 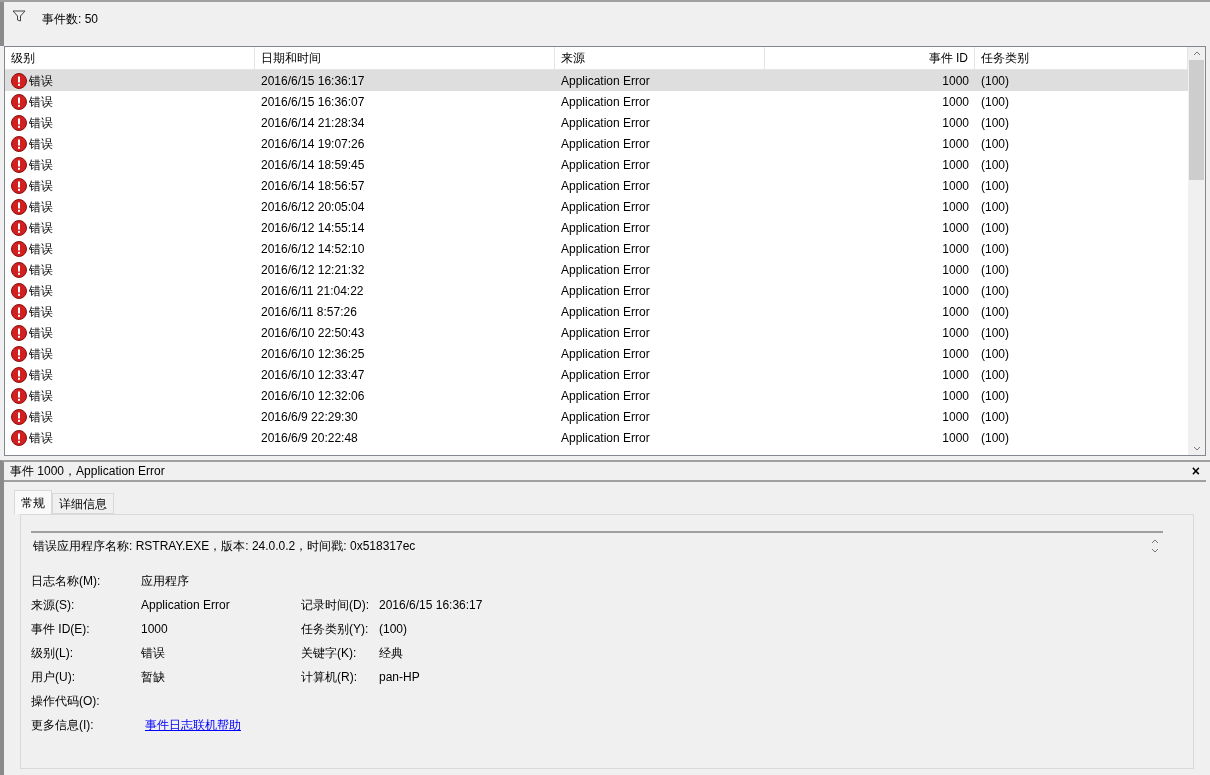 I want to click on field-label: 计算机(R):, so click(x=329, y=677).